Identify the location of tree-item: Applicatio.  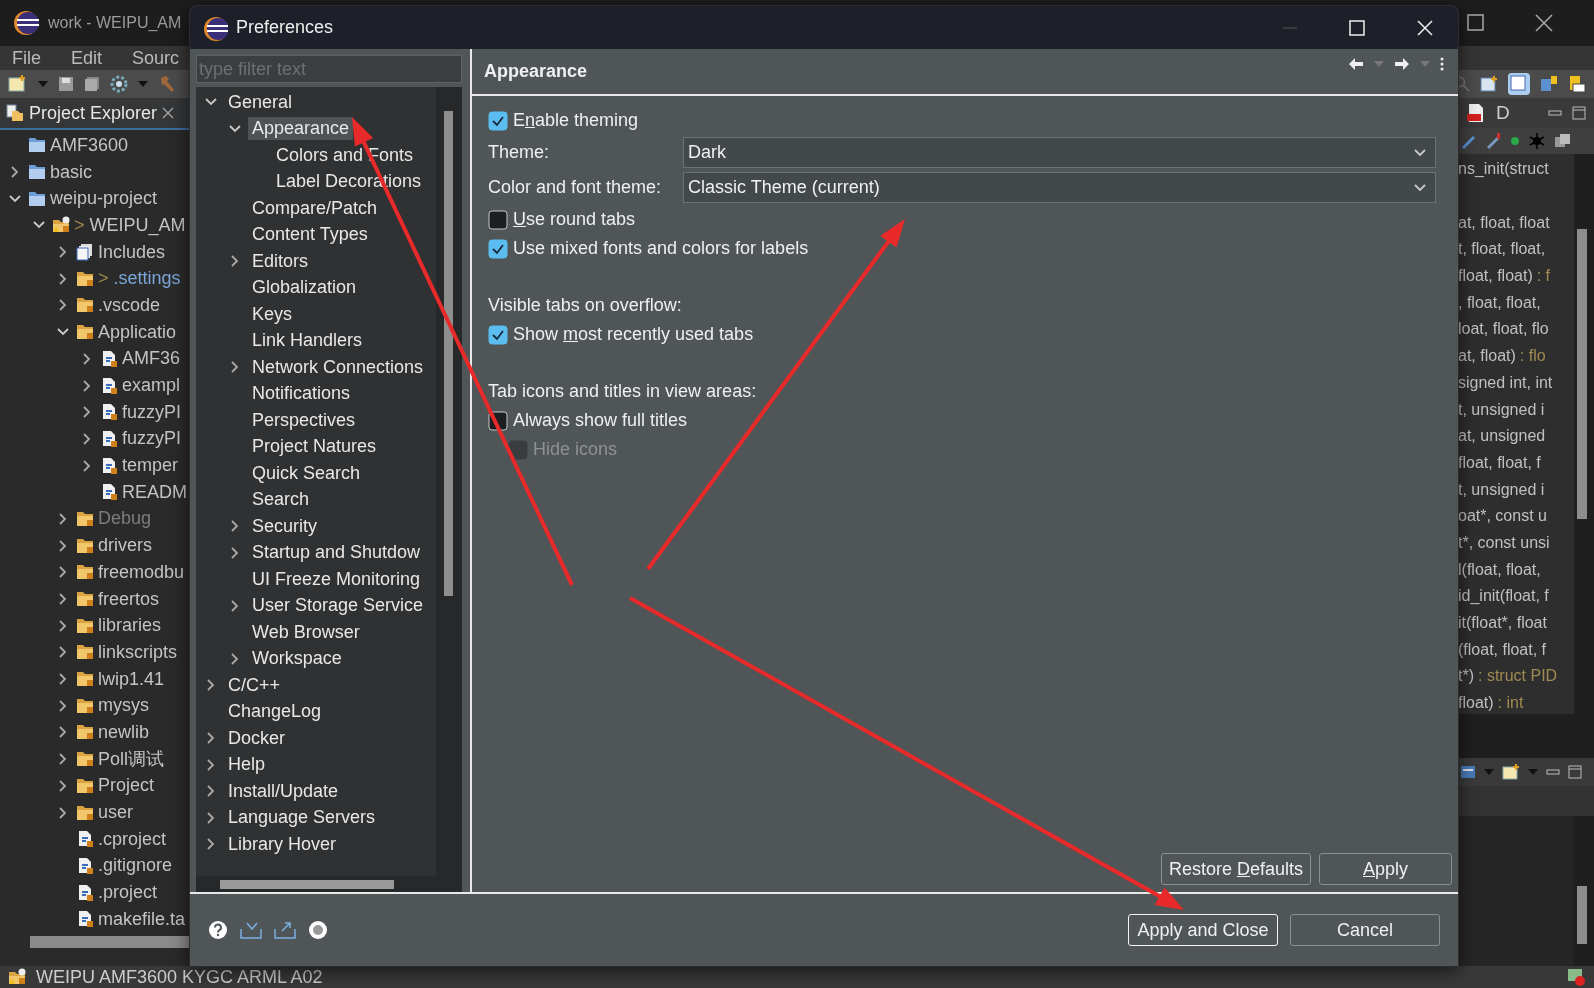
(94, 332).